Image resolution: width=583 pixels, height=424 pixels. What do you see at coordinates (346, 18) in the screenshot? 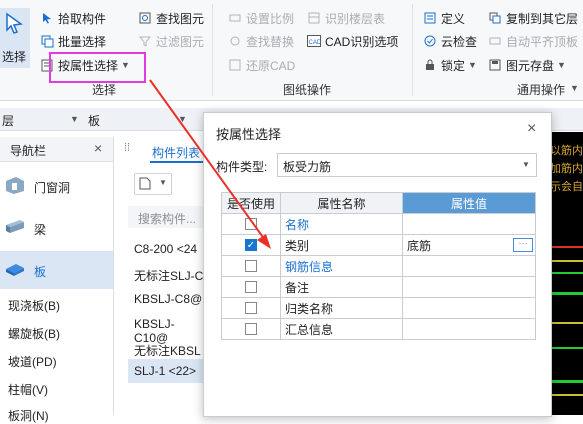
I see `identify-floor-table-button: 识别楼层表` at bounding box center [346, 18].